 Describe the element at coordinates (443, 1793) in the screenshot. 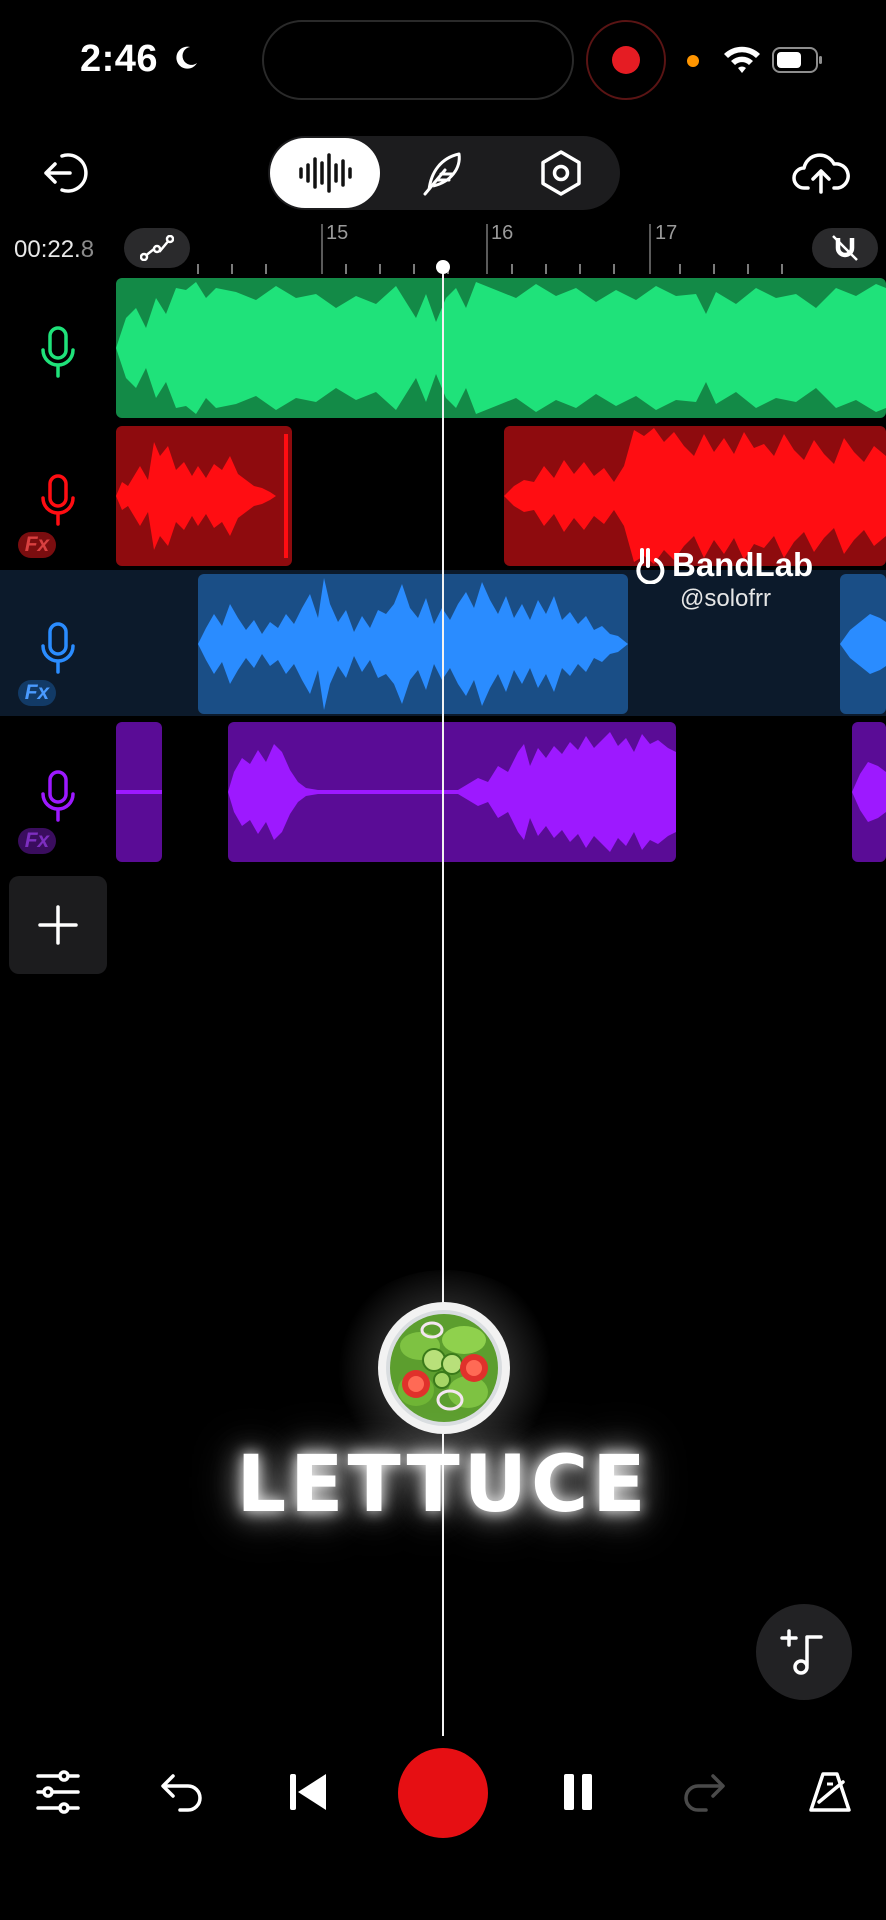

I see `record-button` at that location.